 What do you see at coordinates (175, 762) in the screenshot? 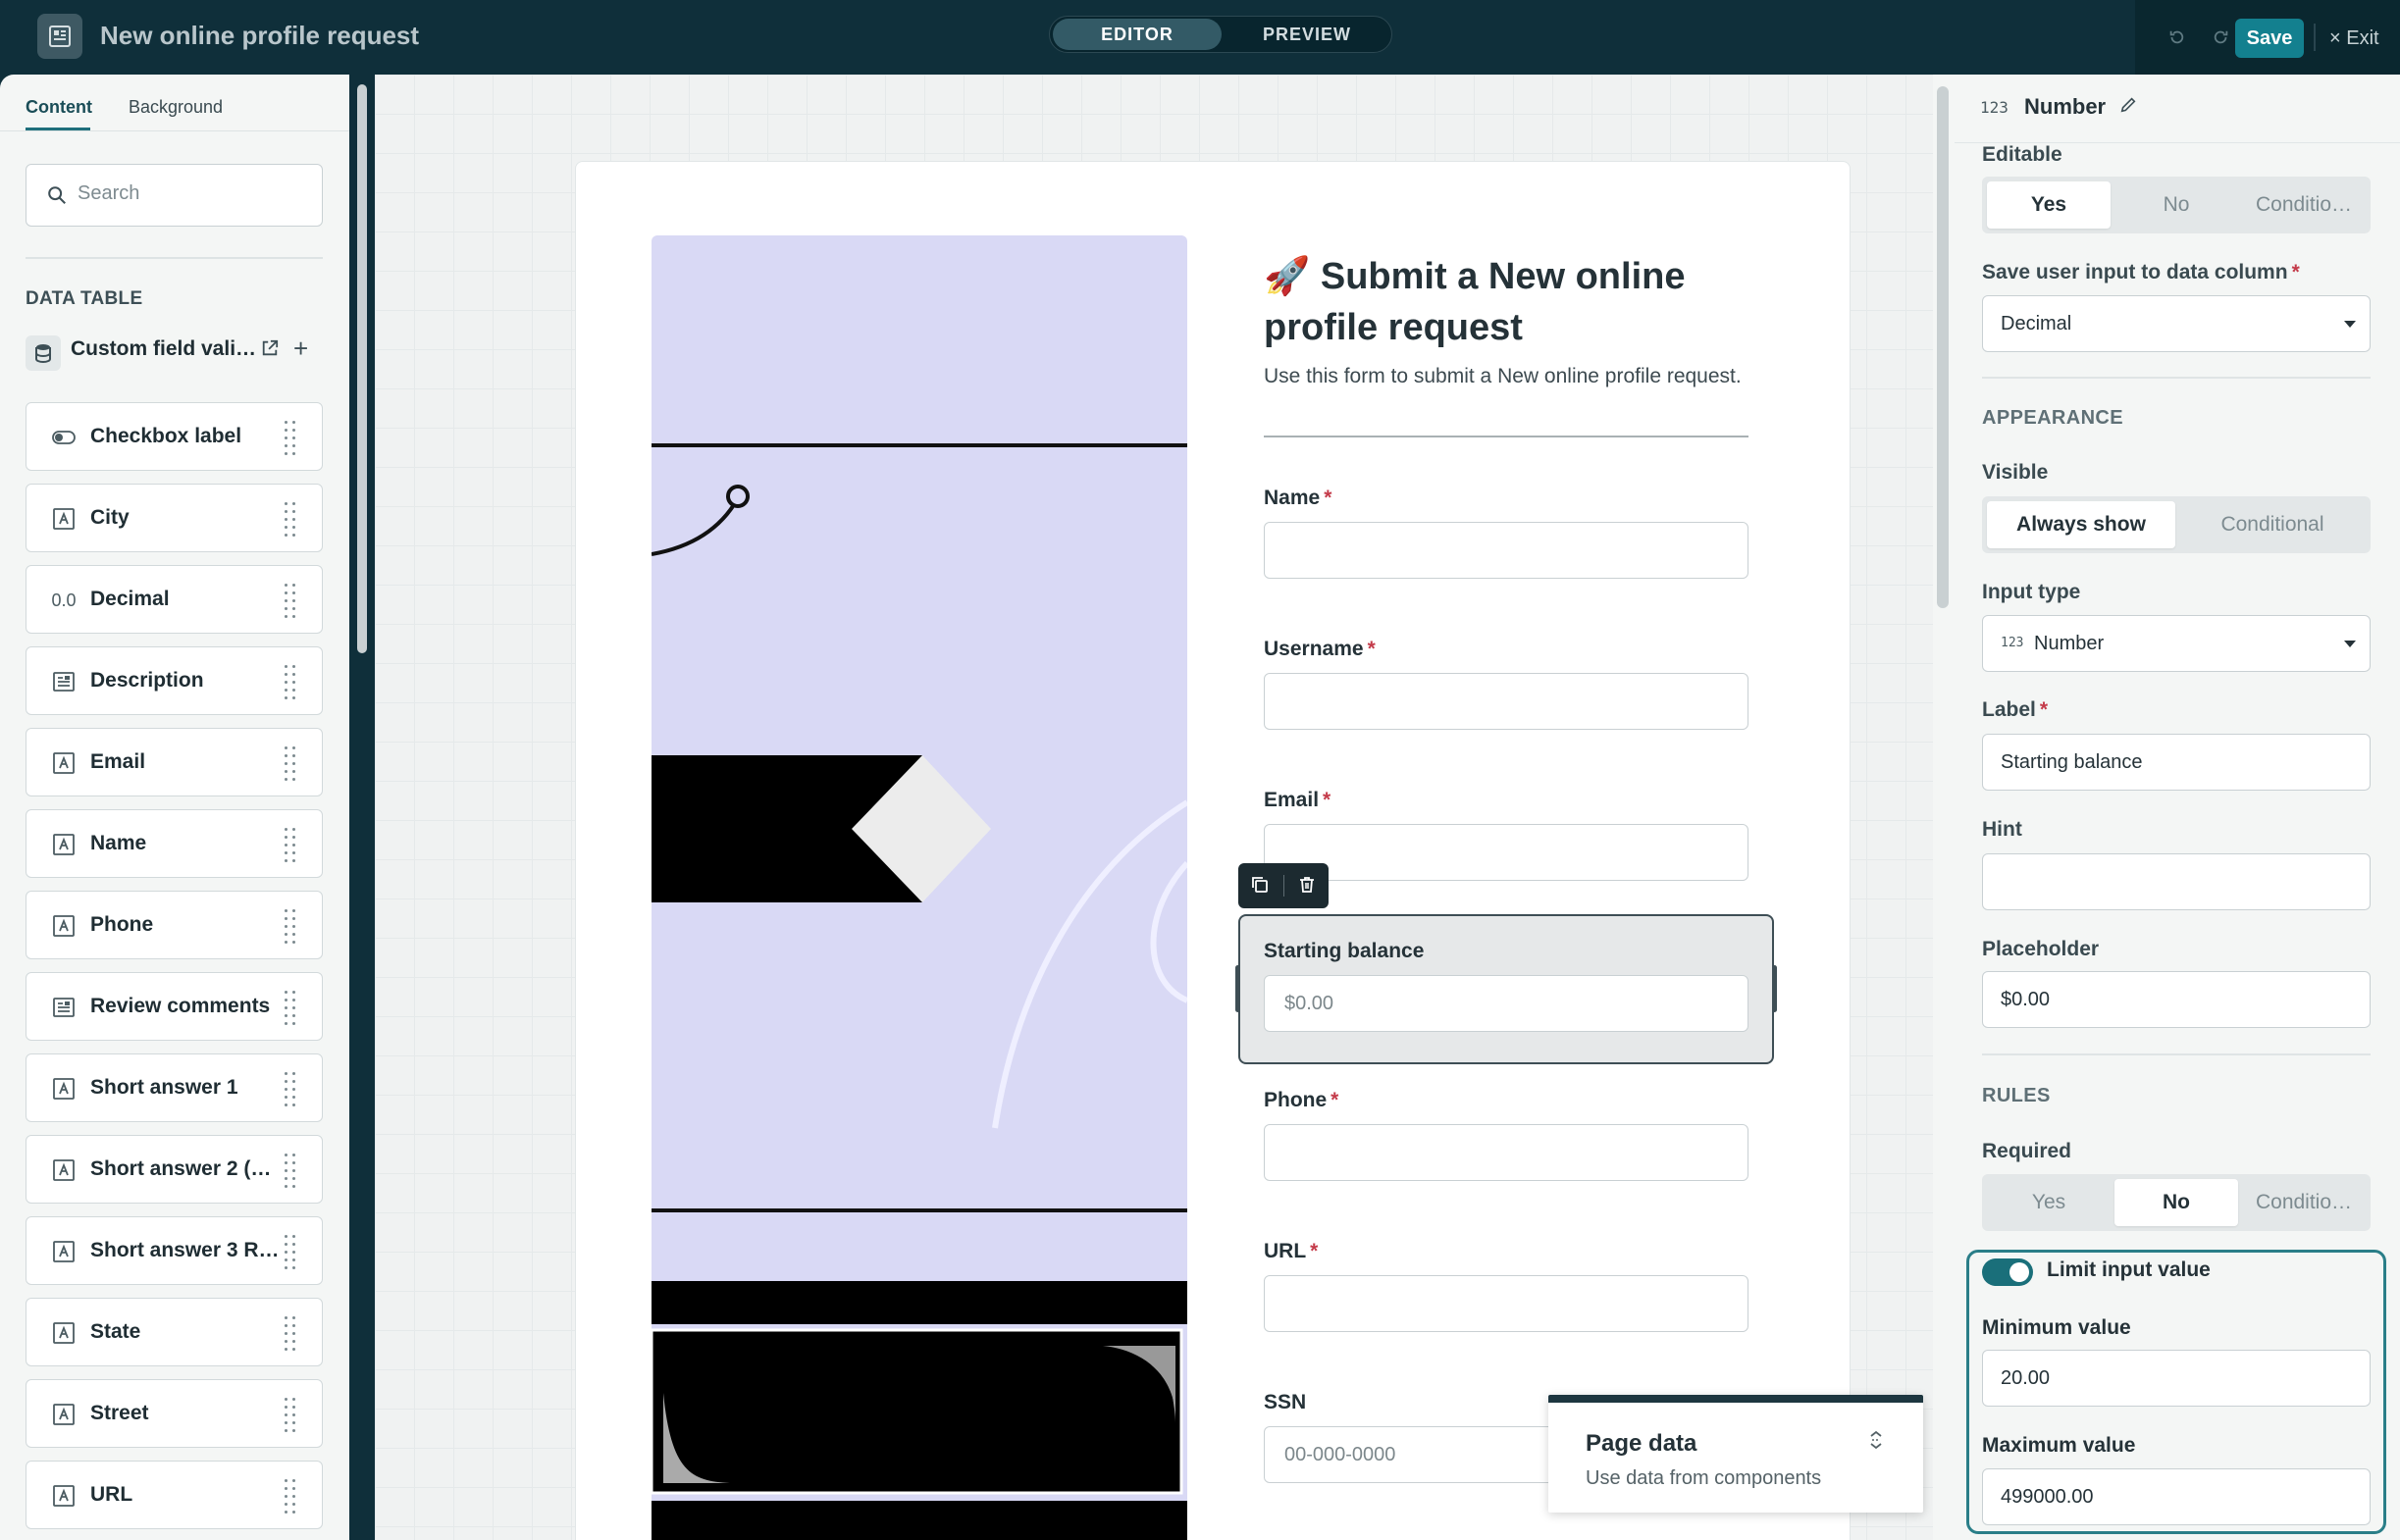
I see `field-item: Email` at bounding box center [175, 762].